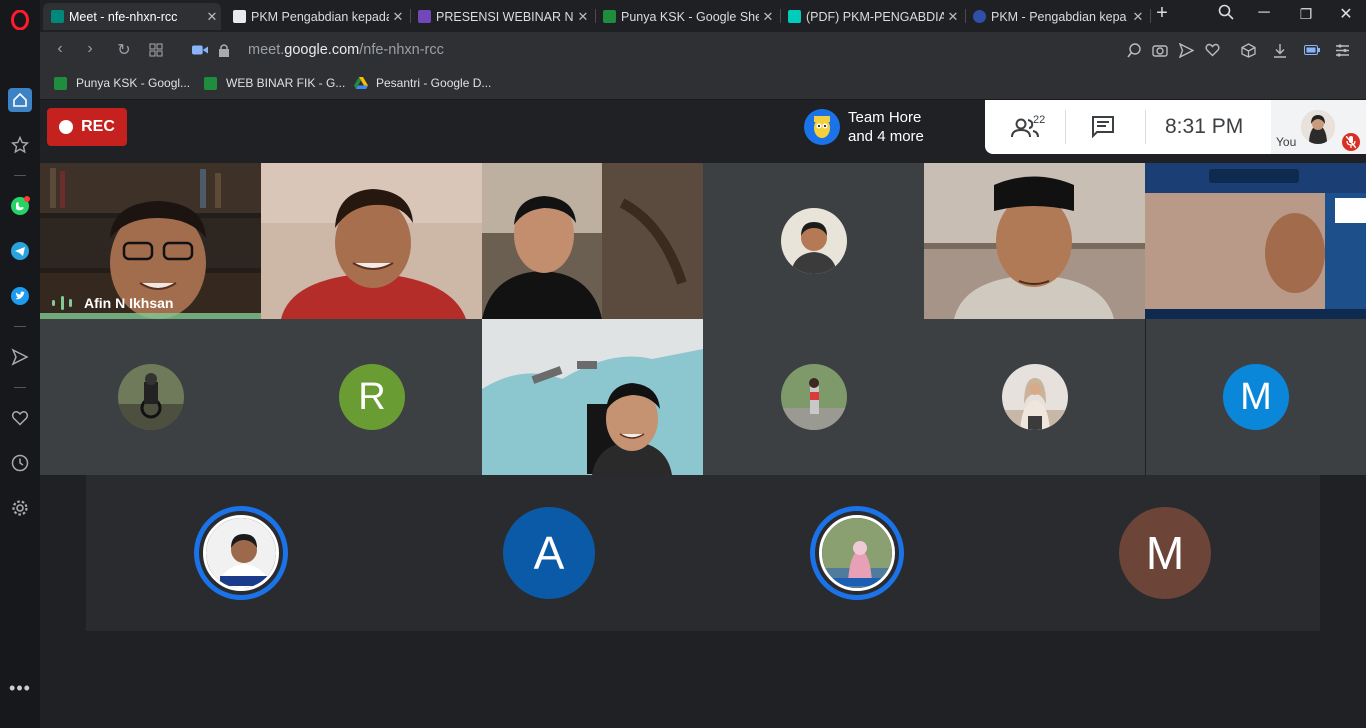  What do you see at coordinates (150, 241) in the screenshot?
I see `participant-tile-afin: Afin N Ikhsan` at bounding box center [150, 241].